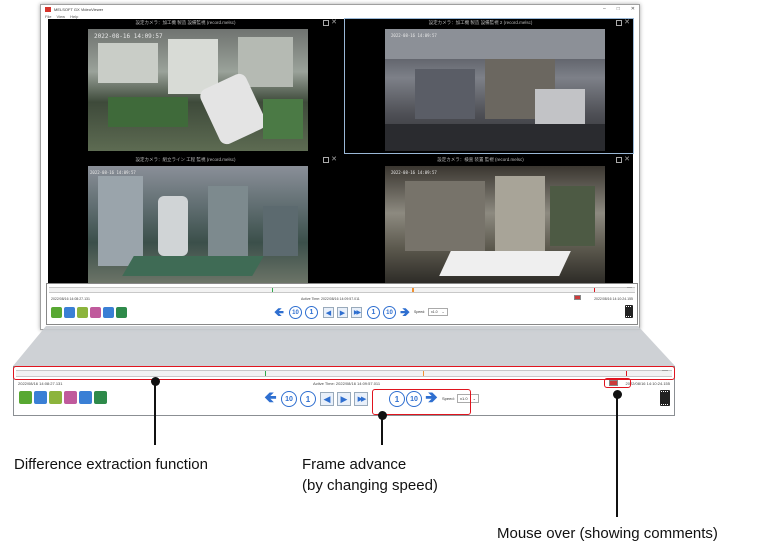 This screenshot has width=780, height=548. What do you see at coordinates (185, 159) in the screenshot?
I see `pane-title: 設定カメラ：組立ライン 工程 監視 (record.melsc)` at bounding box center [185, 159].